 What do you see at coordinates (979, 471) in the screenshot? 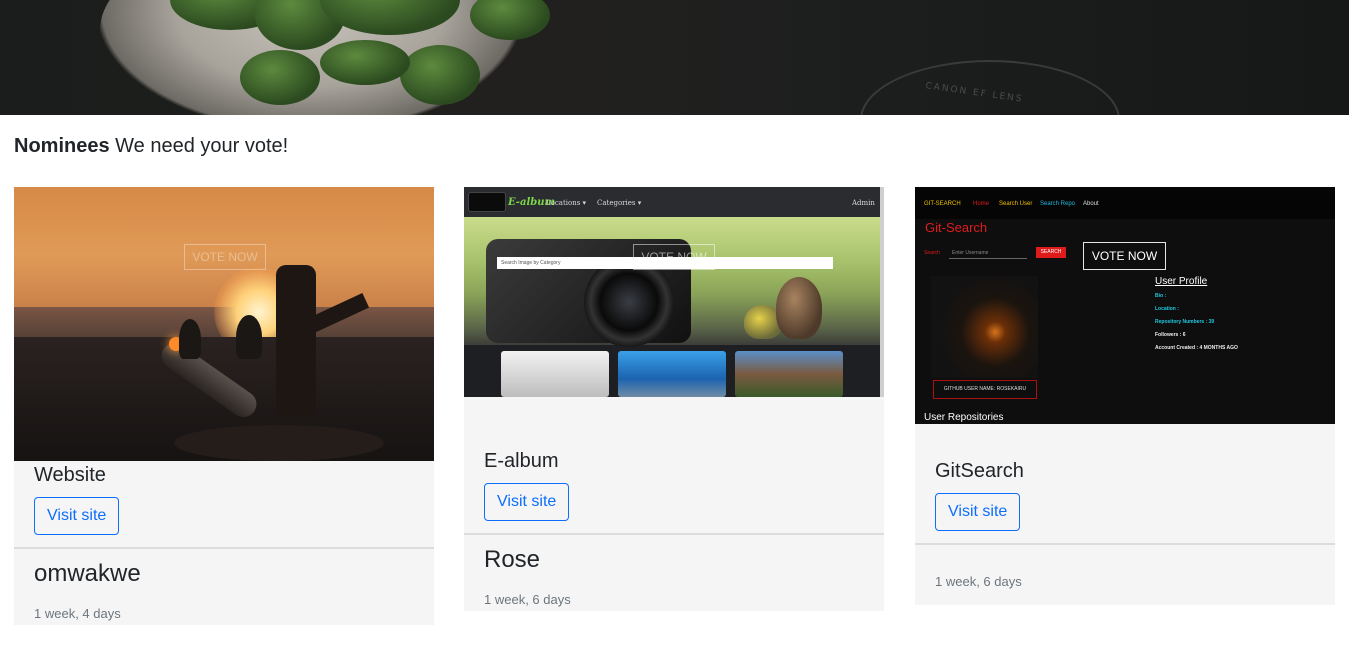
I see `project-title: GitSearch` at bounding box center [979, 471].